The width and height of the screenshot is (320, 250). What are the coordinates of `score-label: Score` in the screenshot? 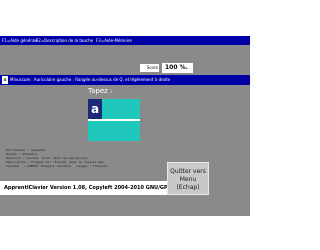 It's located at (149, 68).